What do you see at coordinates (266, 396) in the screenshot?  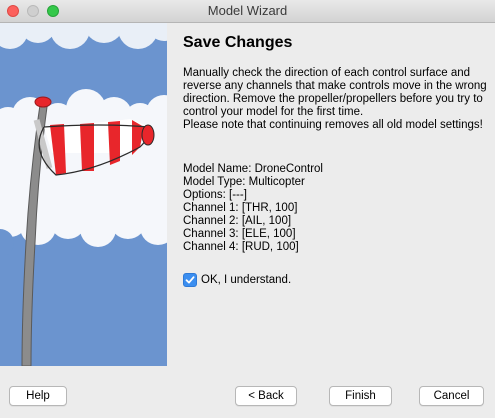 I see `back-button: < Back` at bounding box center [266, 396].